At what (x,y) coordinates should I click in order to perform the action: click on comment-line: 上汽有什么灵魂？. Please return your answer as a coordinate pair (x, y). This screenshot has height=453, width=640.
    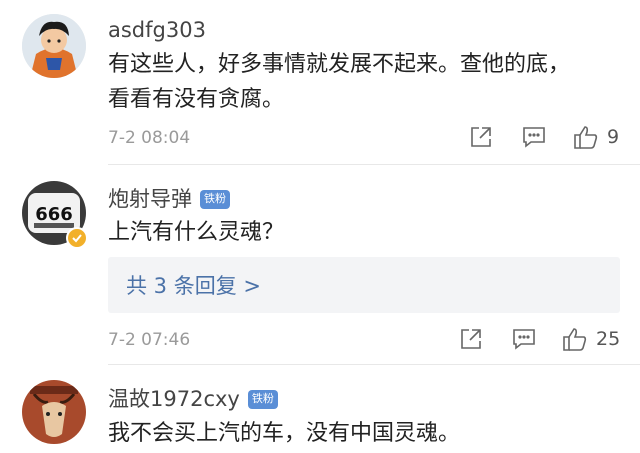
    Looking at the image, I should click on (196, 232).